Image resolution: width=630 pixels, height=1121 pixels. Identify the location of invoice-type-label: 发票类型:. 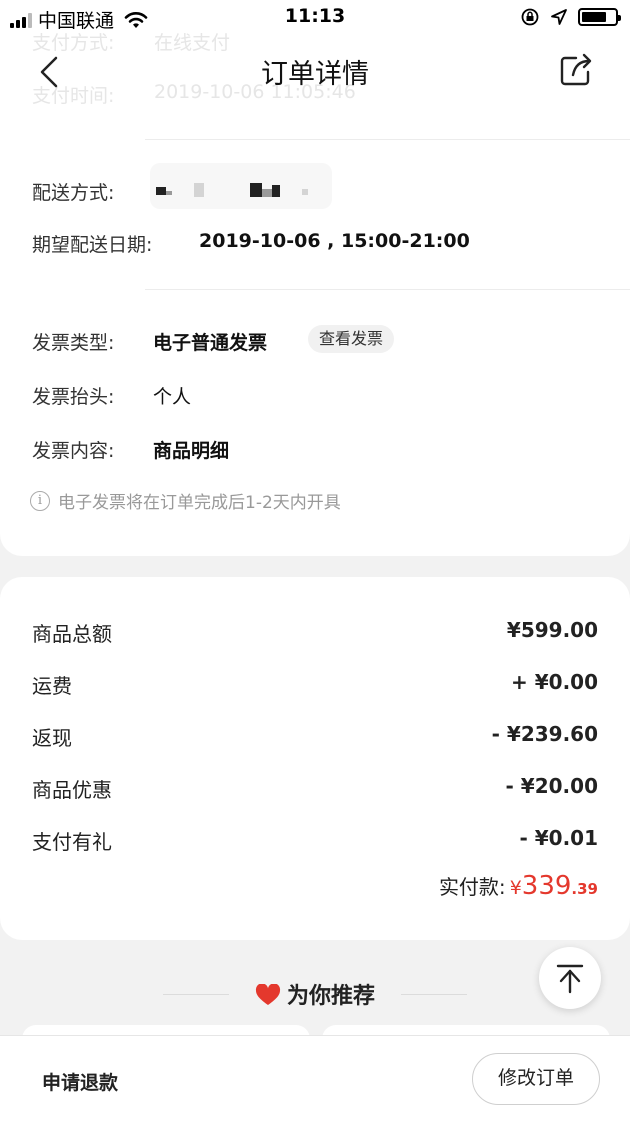
(73, 343).